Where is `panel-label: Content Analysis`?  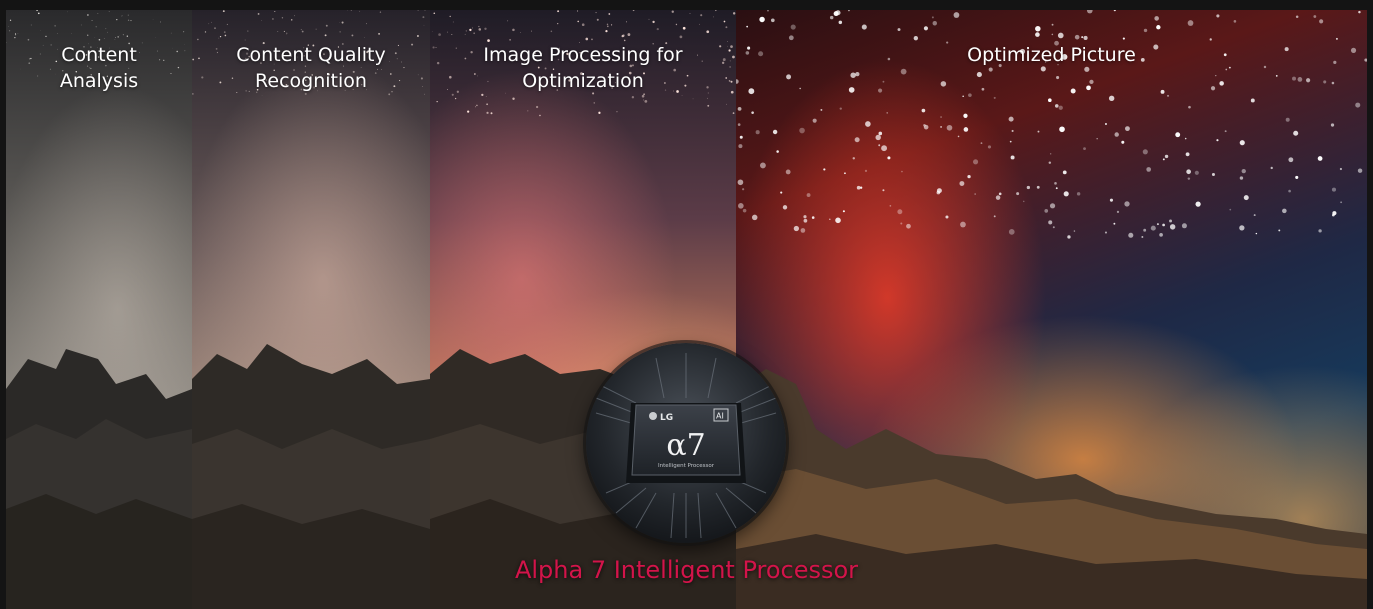 panel-label: Content Analysis is located at coordinates (99, 68).